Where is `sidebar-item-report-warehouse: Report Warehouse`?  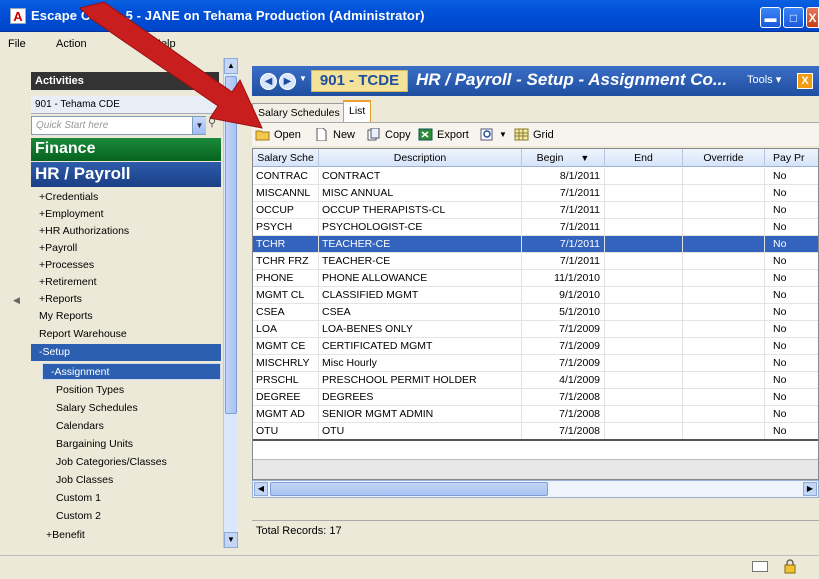
sidebar-item-report-warehouse: Report Warehouse is located at coordinates (126, 334).